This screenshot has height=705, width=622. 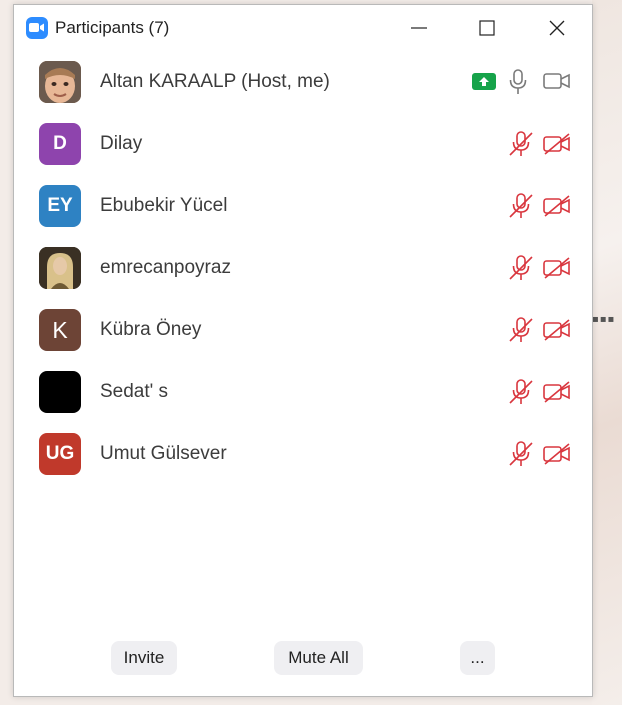 I want to click on maximize-button, so click(x=487, y=28).